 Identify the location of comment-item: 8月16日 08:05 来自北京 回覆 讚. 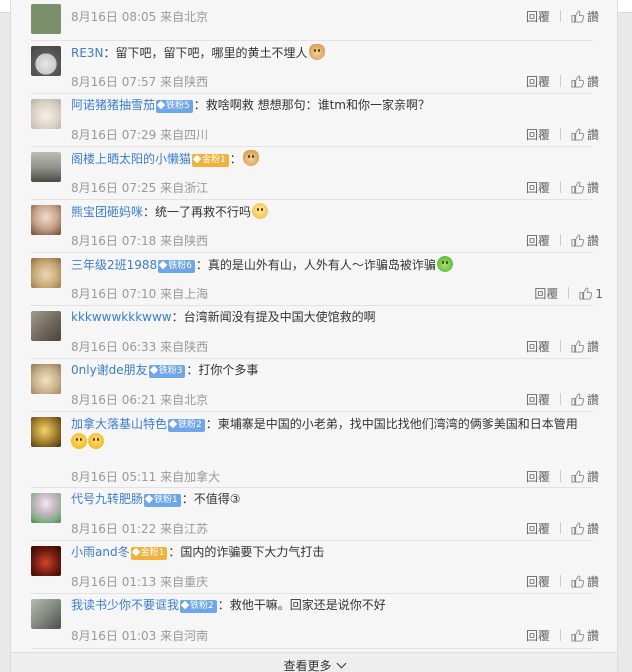
(315, 20).